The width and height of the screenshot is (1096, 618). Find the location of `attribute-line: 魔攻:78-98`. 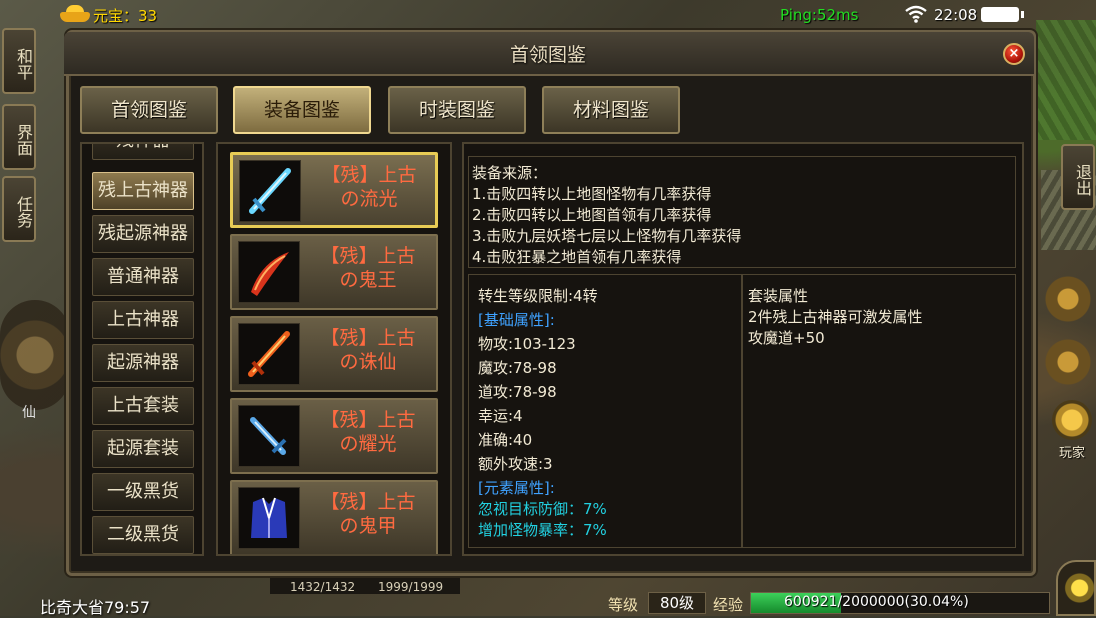

attribute-line: 魔攻:78-98 is located at coordinates (517, 368).